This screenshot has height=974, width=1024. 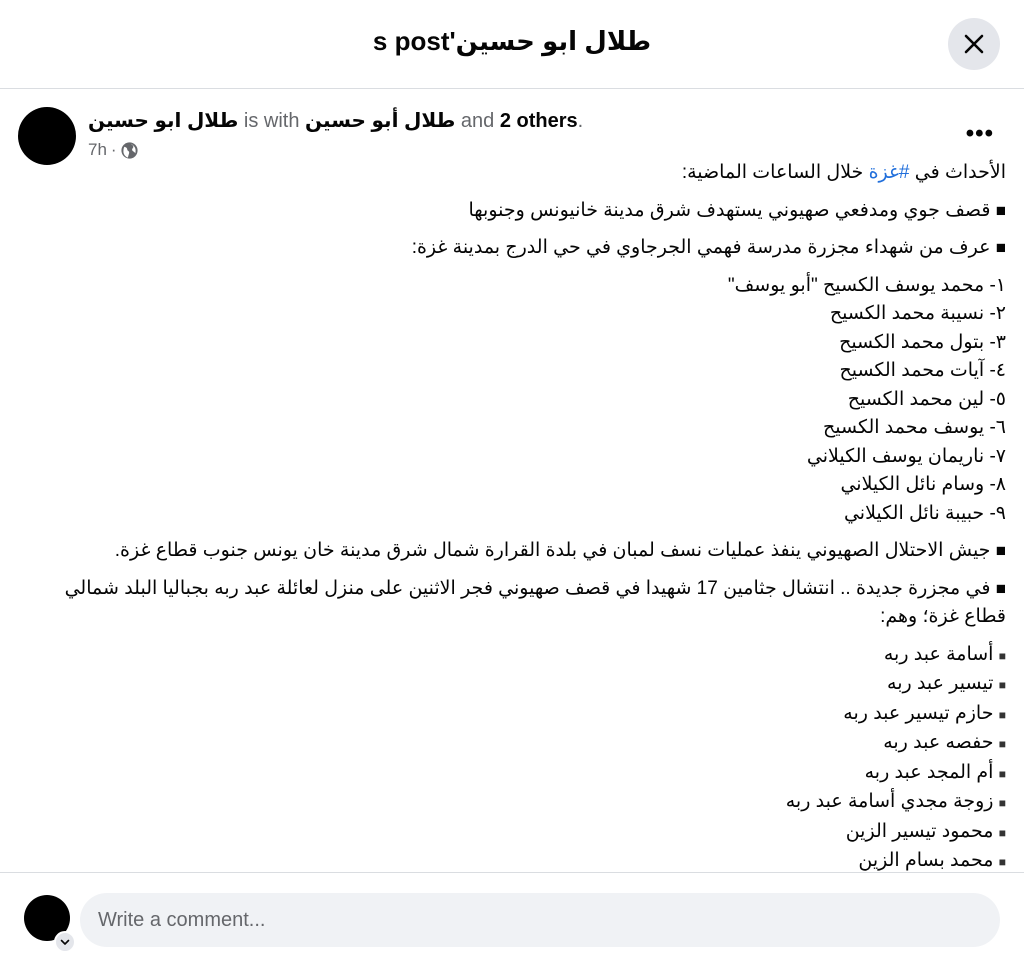 What do you see at coordinates (926, 399) in the screenshot?
I see `list-item: ٥- لين محمد الكسيح` at bounding box center [926, 399].